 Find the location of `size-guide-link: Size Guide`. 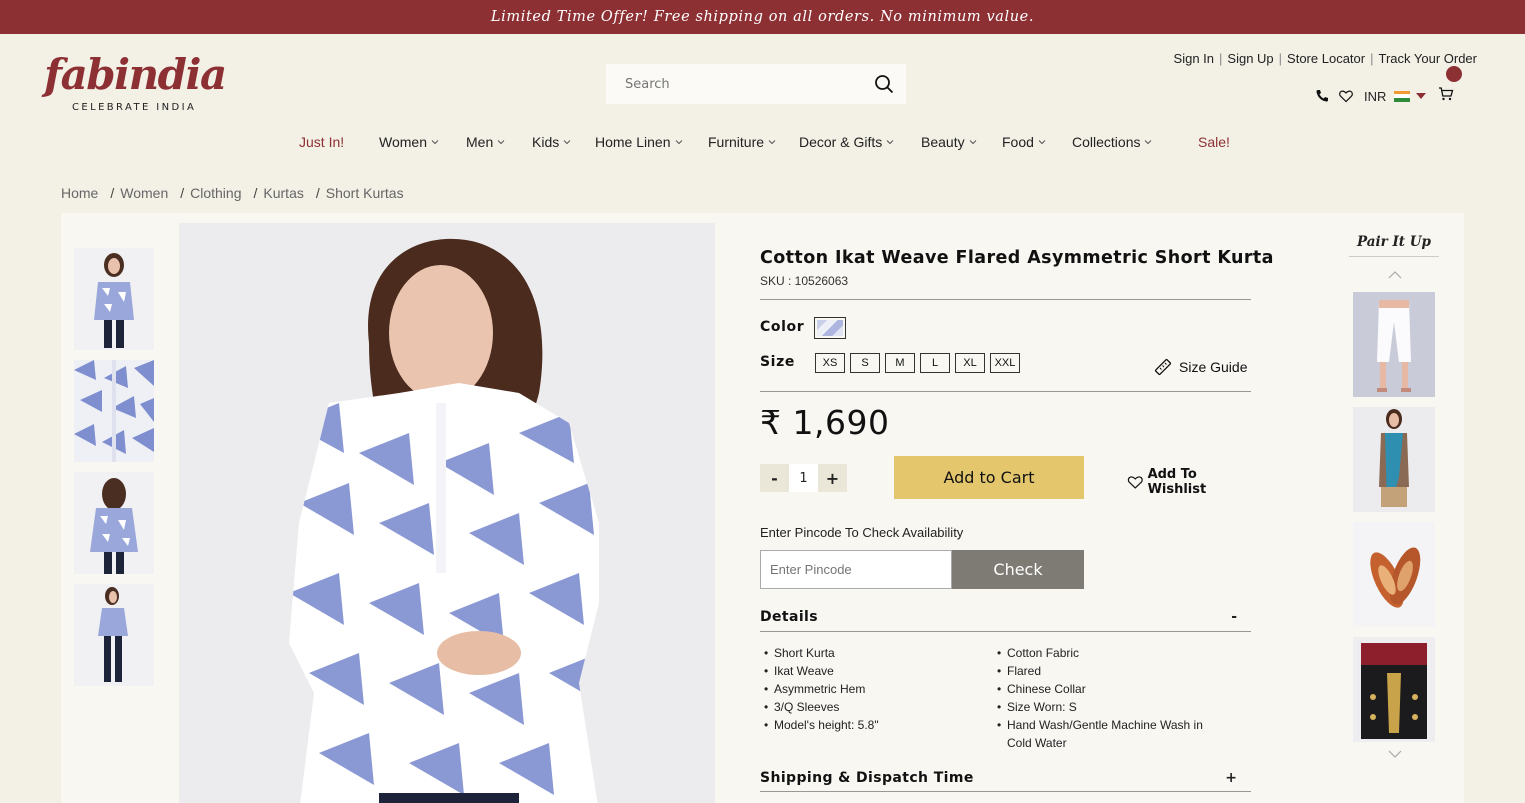

size-guide-link: Size Guide is located at coordinates (1200, 367).